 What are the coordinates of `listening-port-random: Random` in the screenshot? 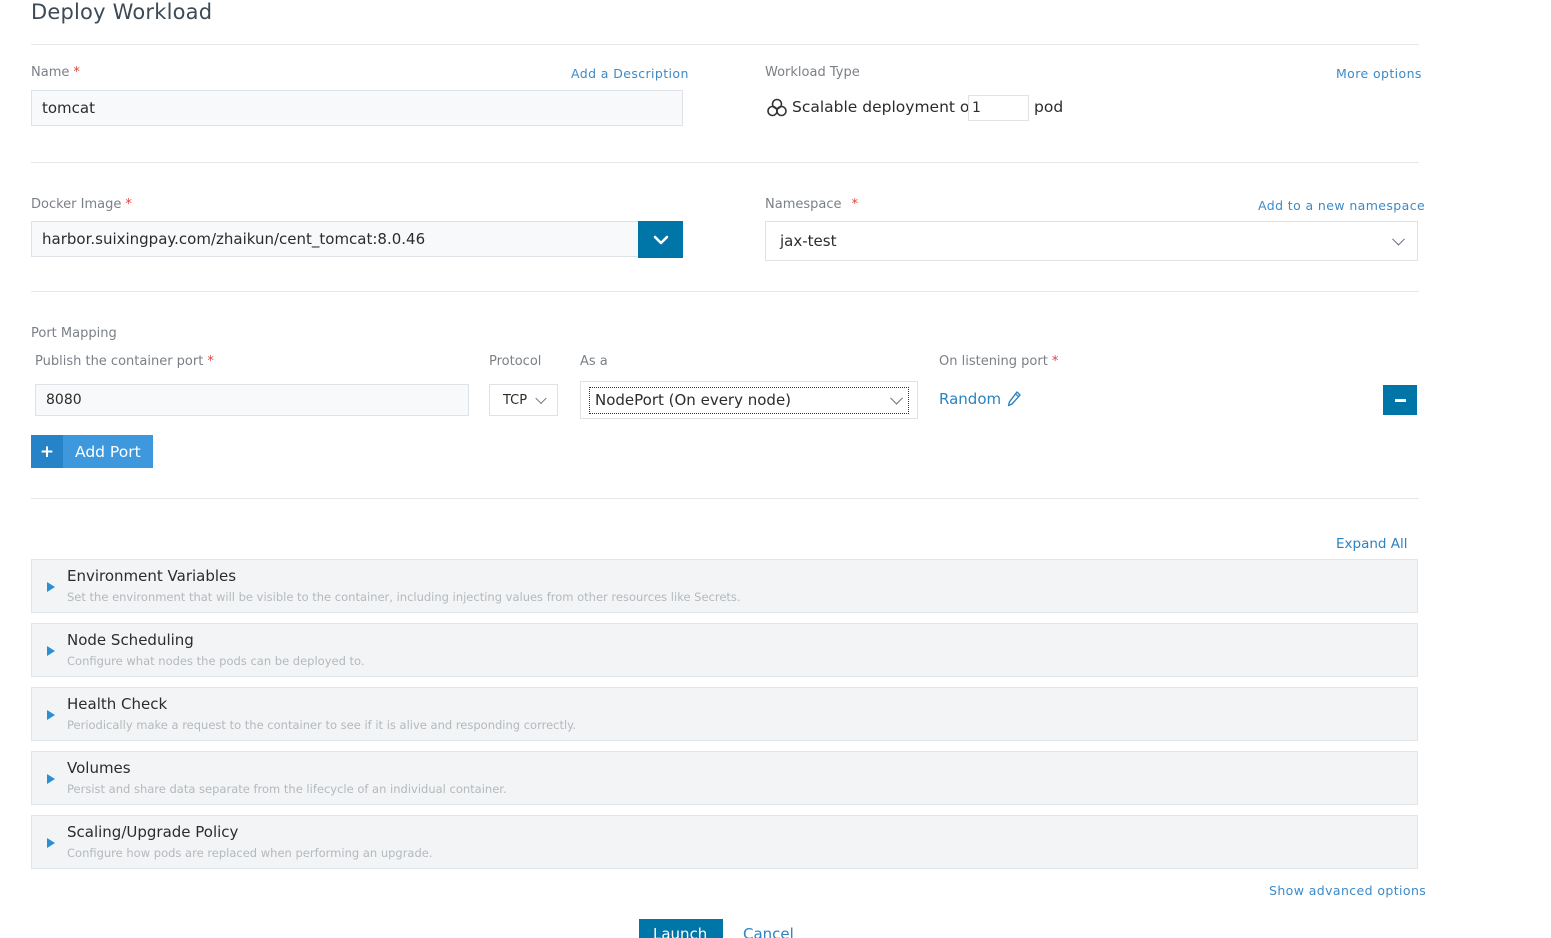 It's located at (970, 399).